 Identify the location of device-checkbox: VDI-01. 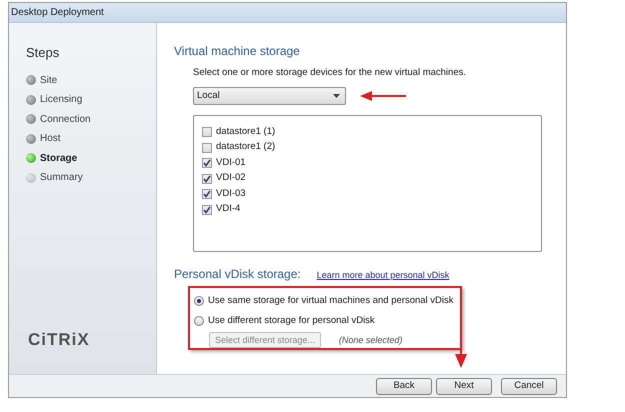
(371, 163).